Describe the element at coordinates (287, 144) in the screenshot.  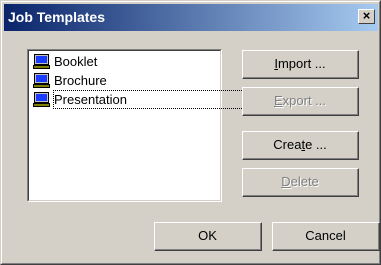
I see `create-label-pre: Crea` at that location.